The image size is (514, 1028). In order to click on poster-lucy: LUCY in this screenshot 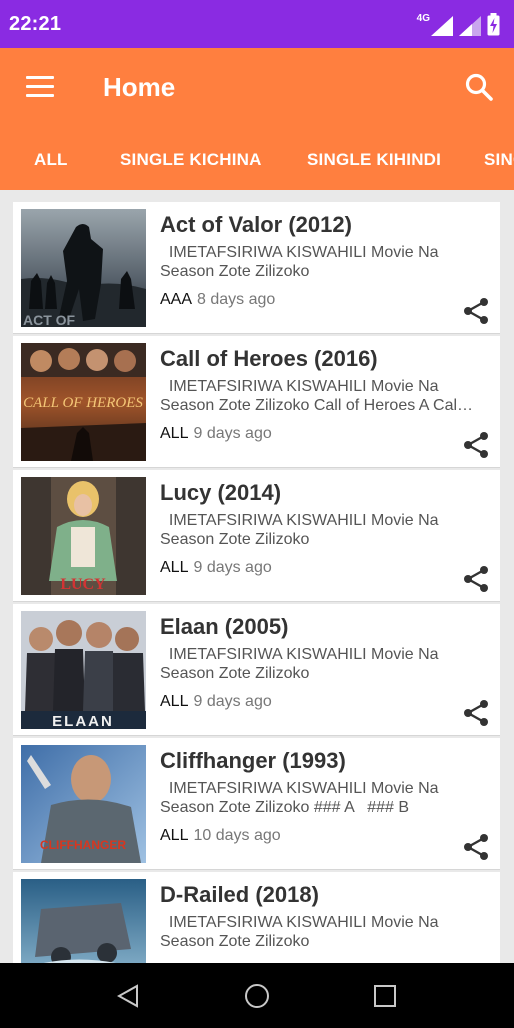, I will do `click(83, 536)`.